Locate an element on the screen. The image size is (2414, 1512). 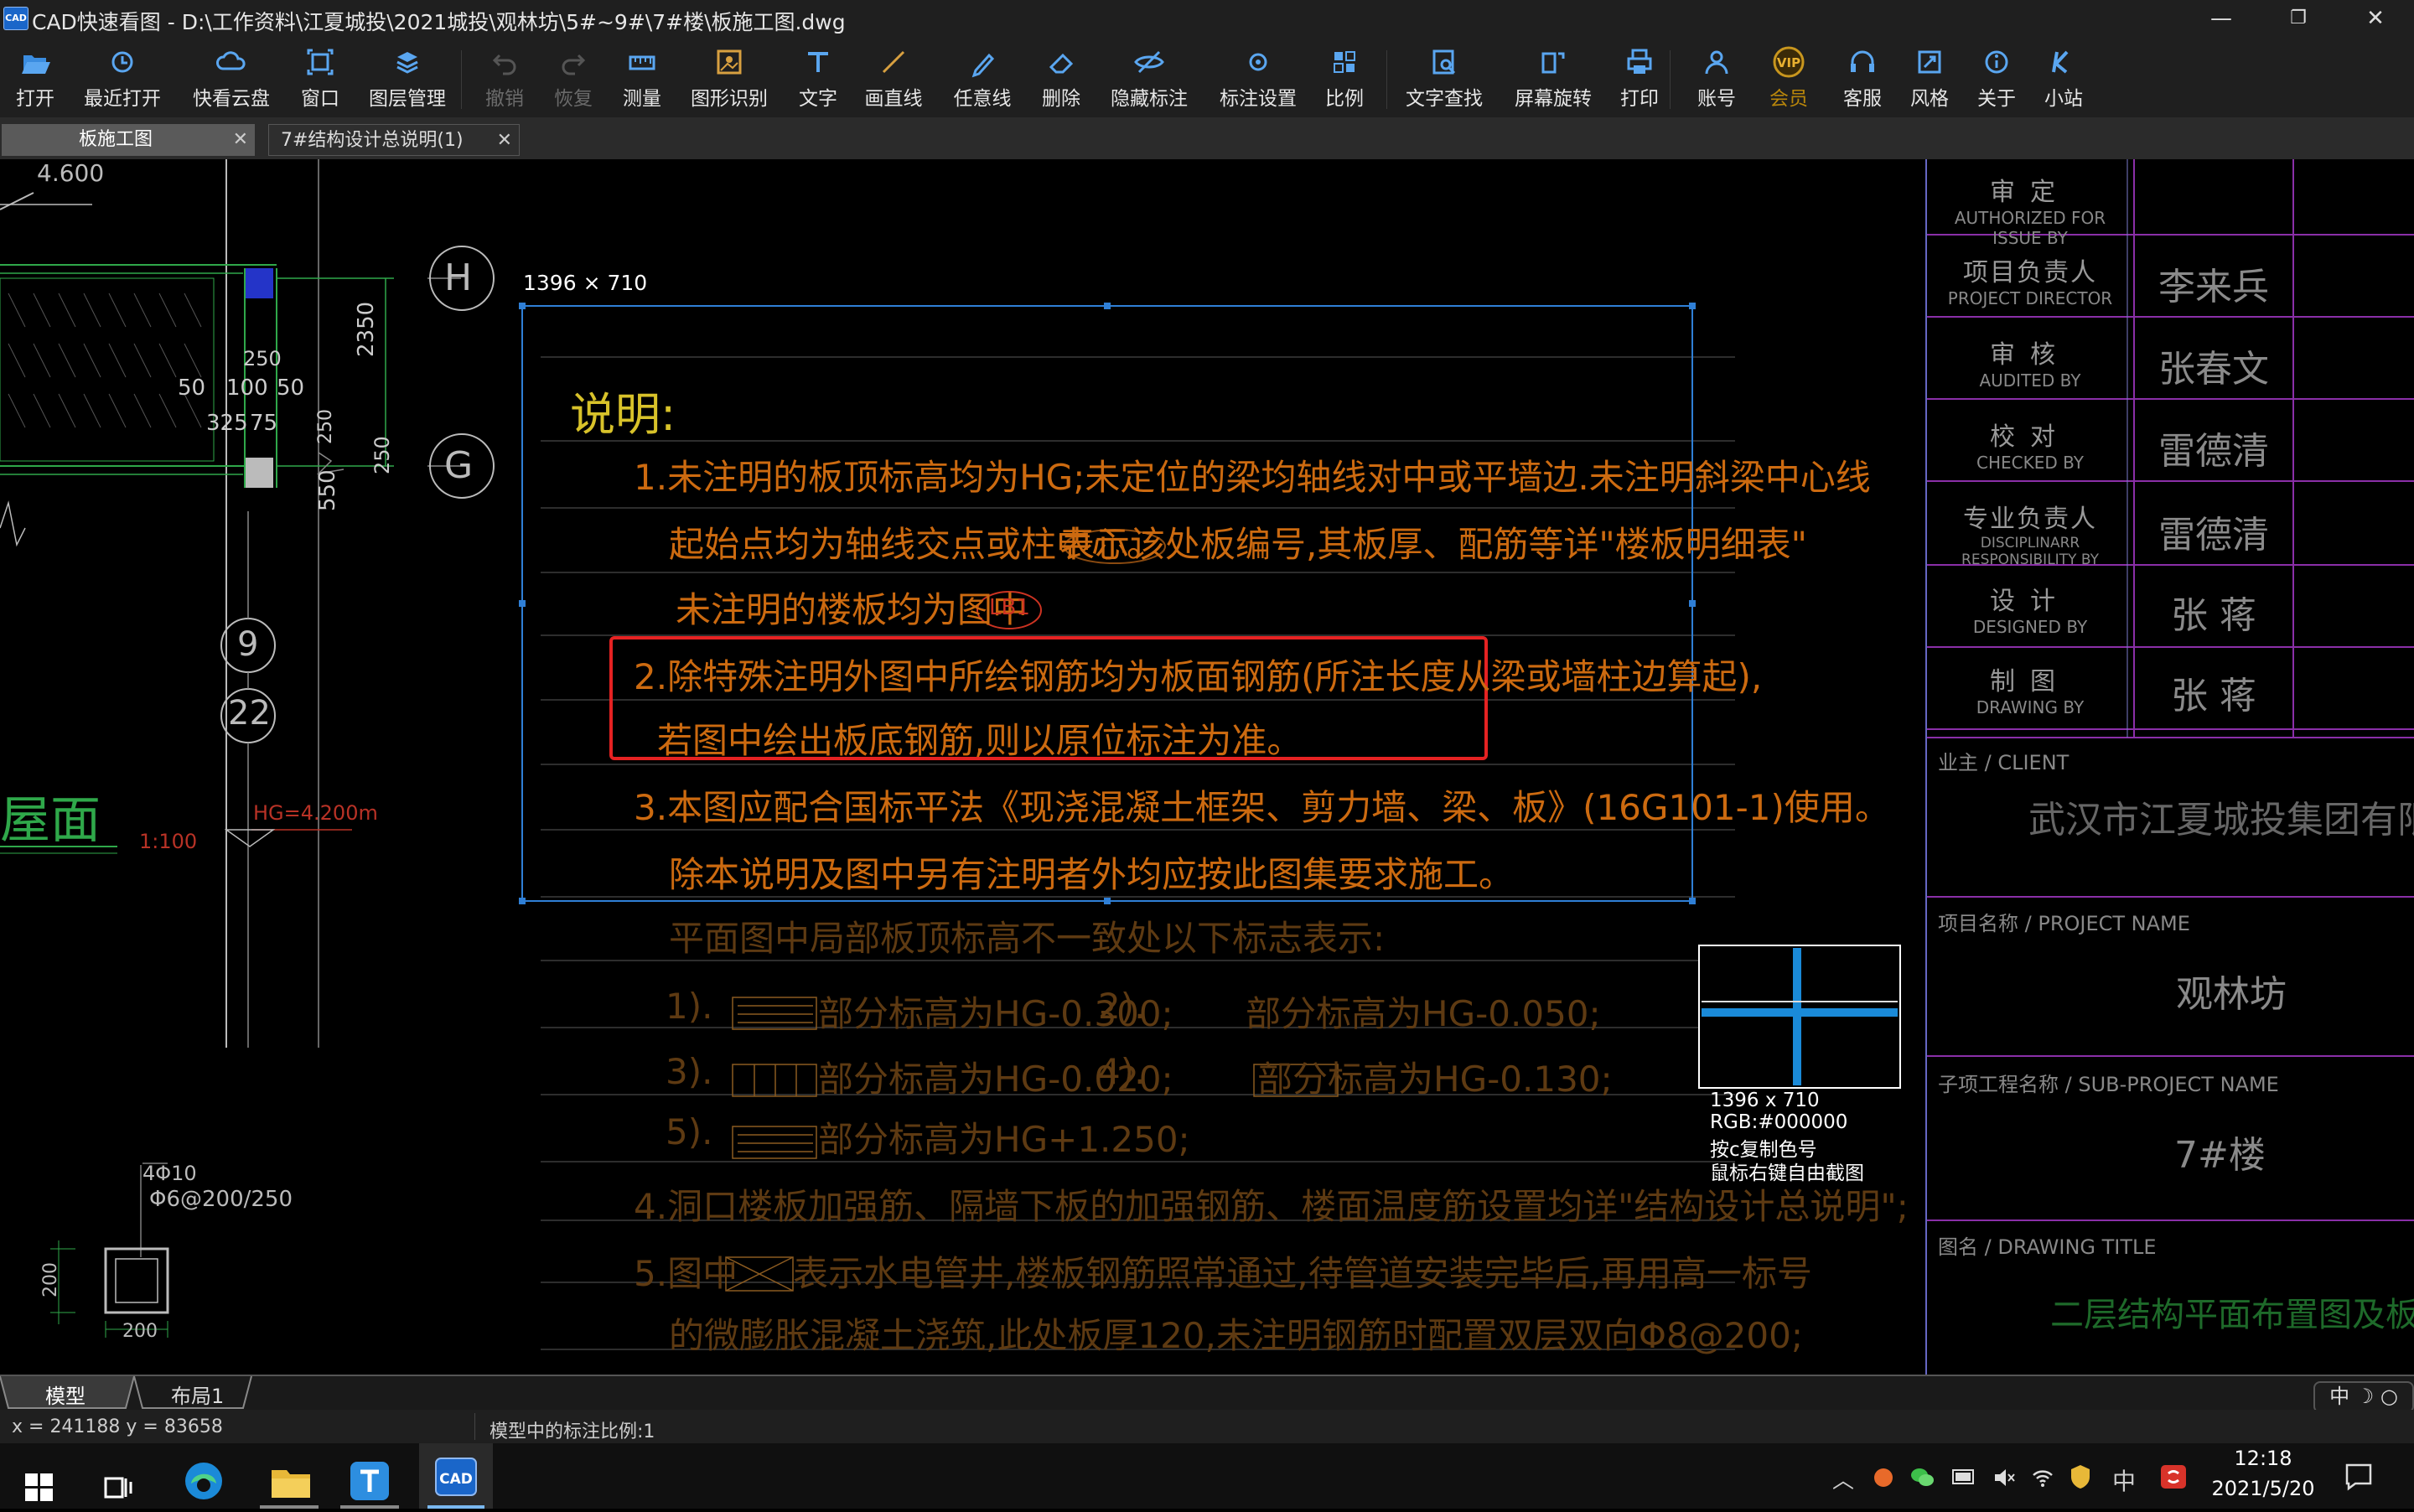
draw-line-button: 画直线 is located at coordinates (894, 79).